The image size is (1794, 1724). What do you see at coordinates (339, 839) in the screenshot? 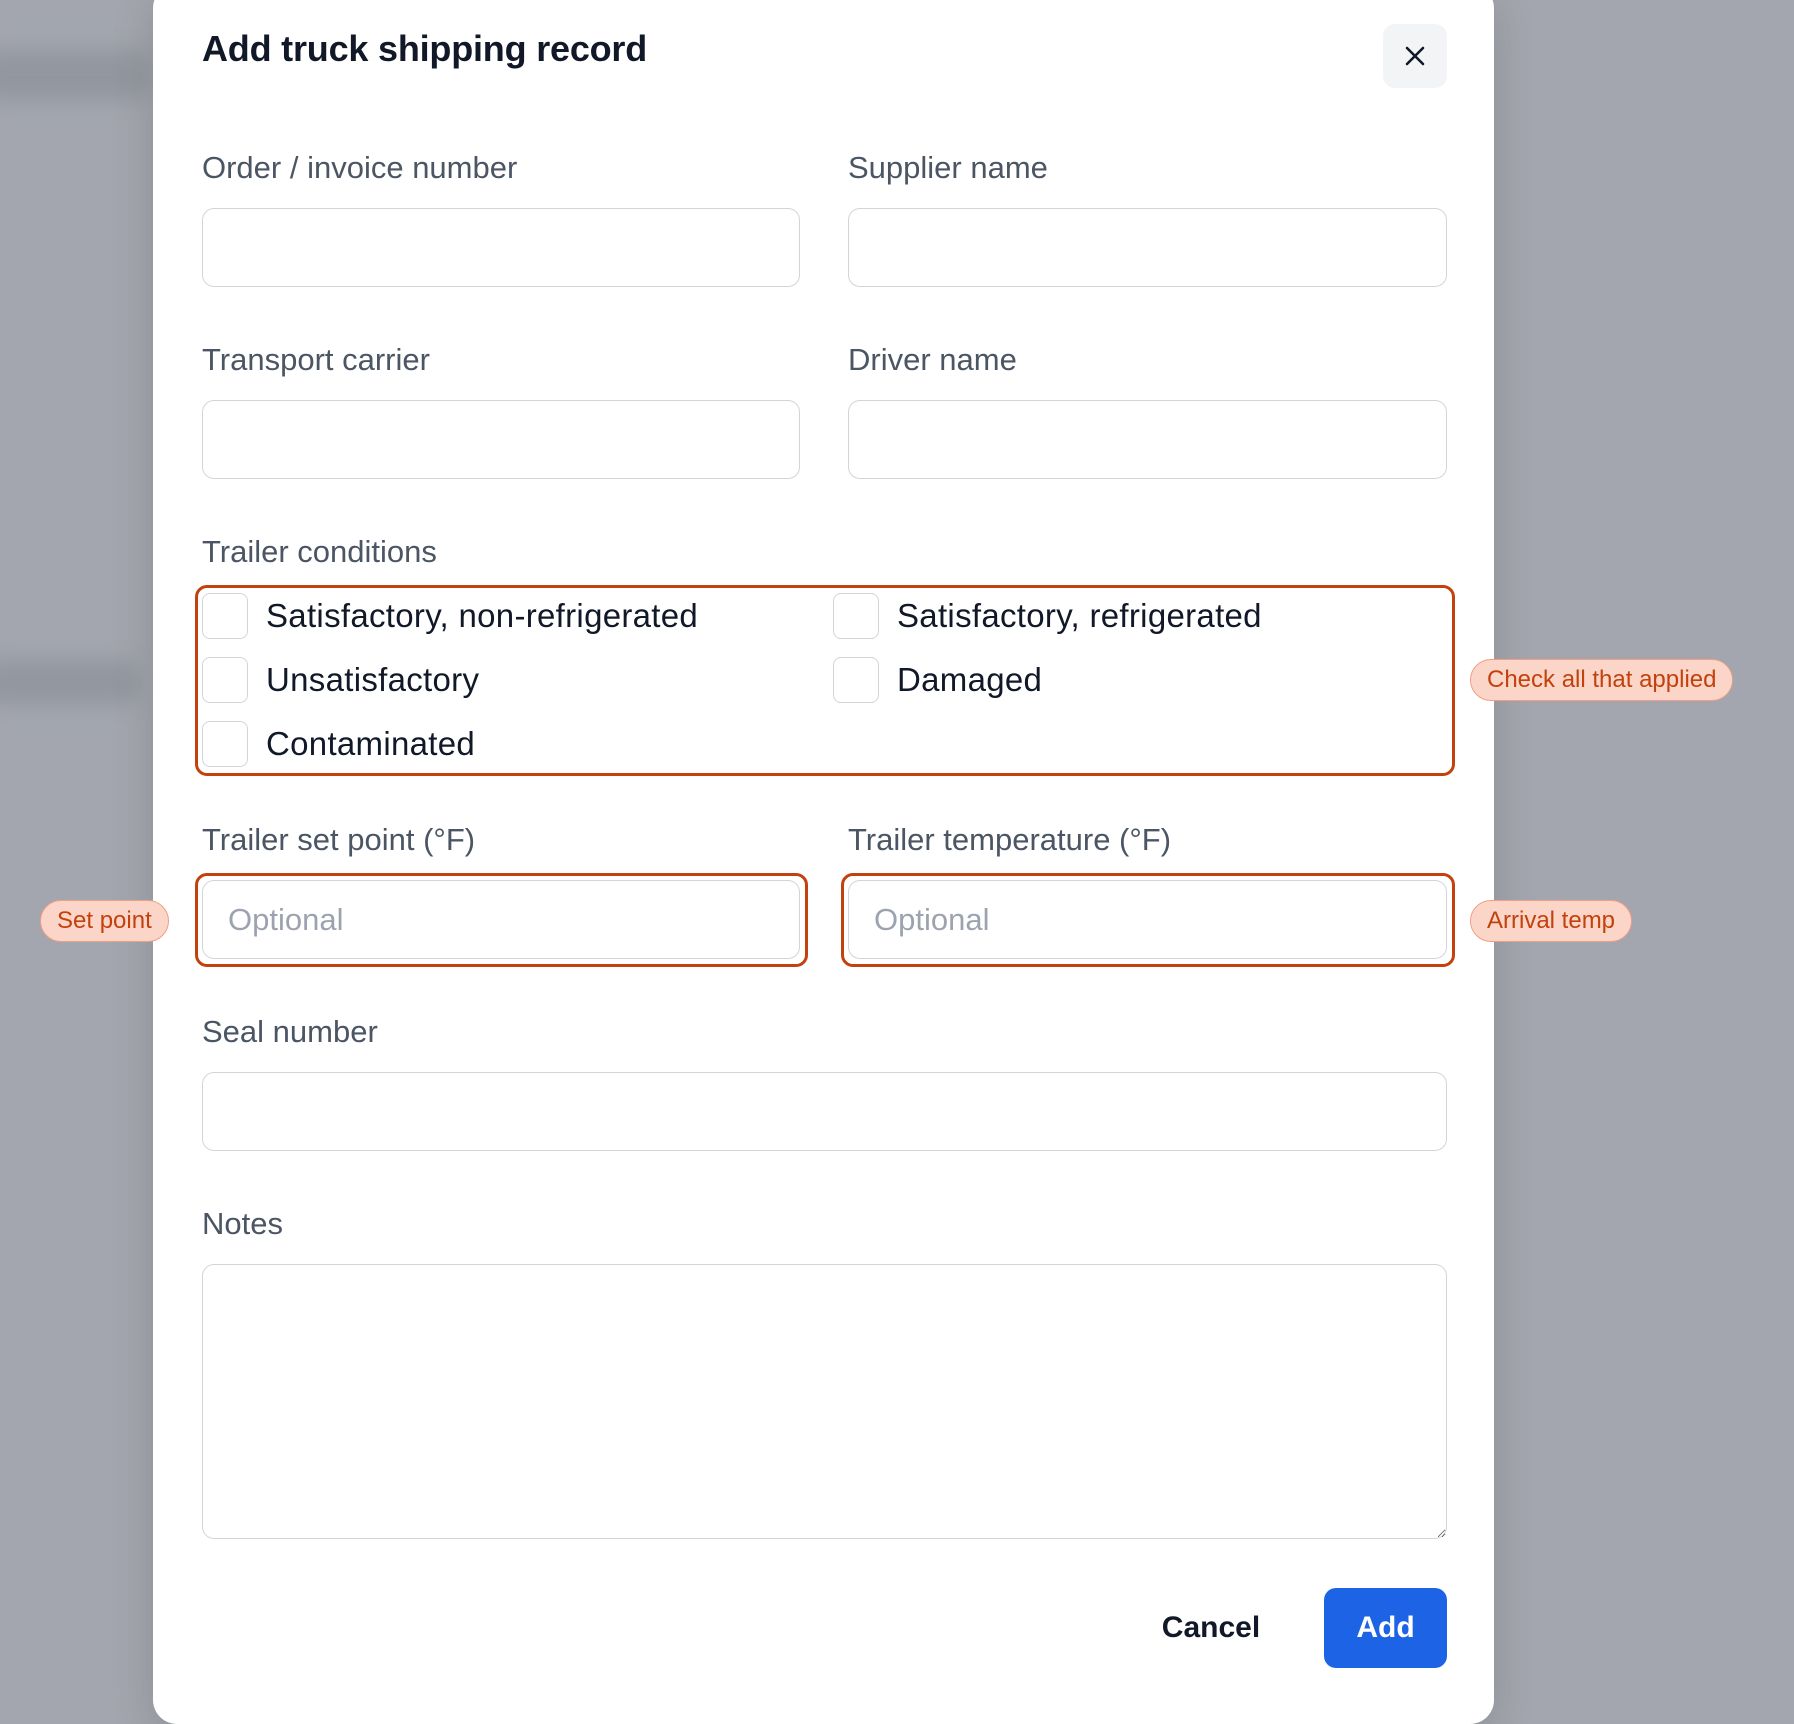
I see `trailer-set-point-label: Trailer set point (°F)` at bounding box center [339, 839].